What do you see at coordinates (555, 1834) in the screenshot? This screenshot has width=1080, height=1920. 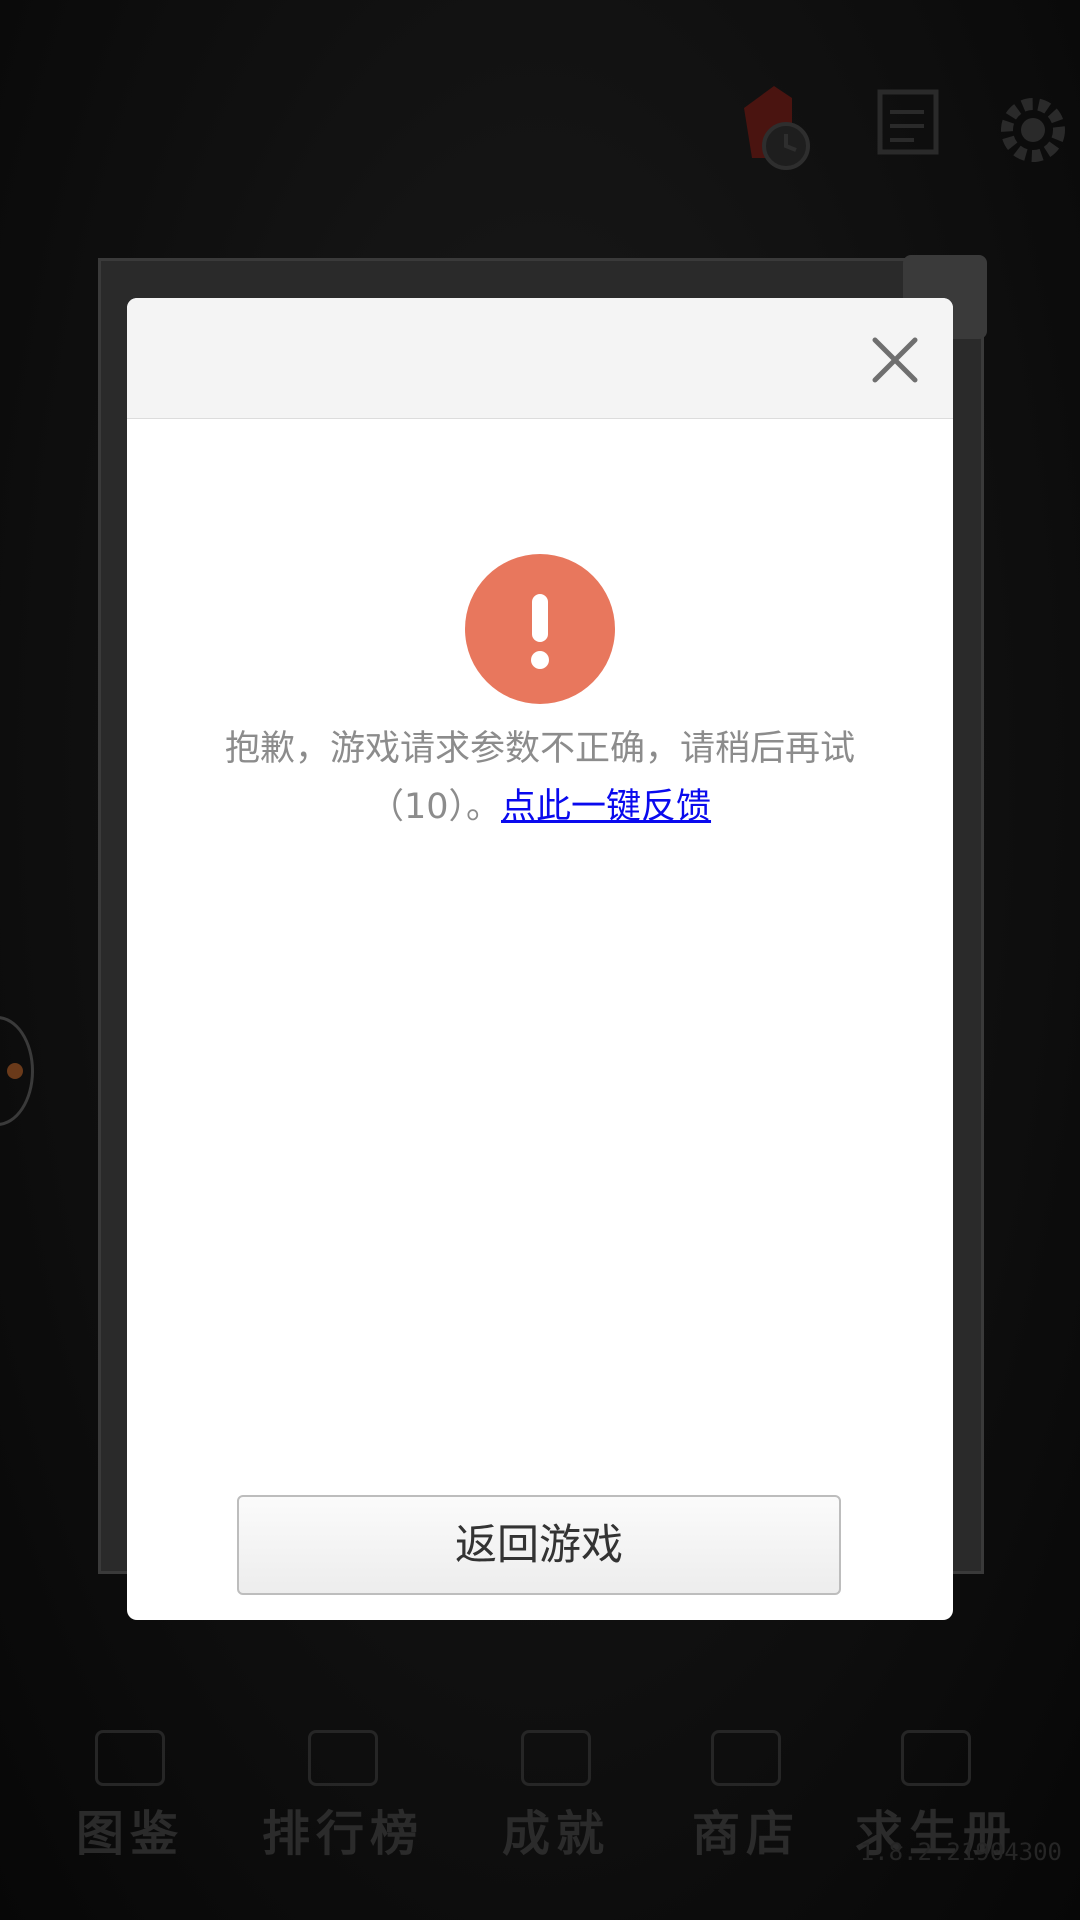 I see `nav-label: 成就` at bounding box center [555, 1834].